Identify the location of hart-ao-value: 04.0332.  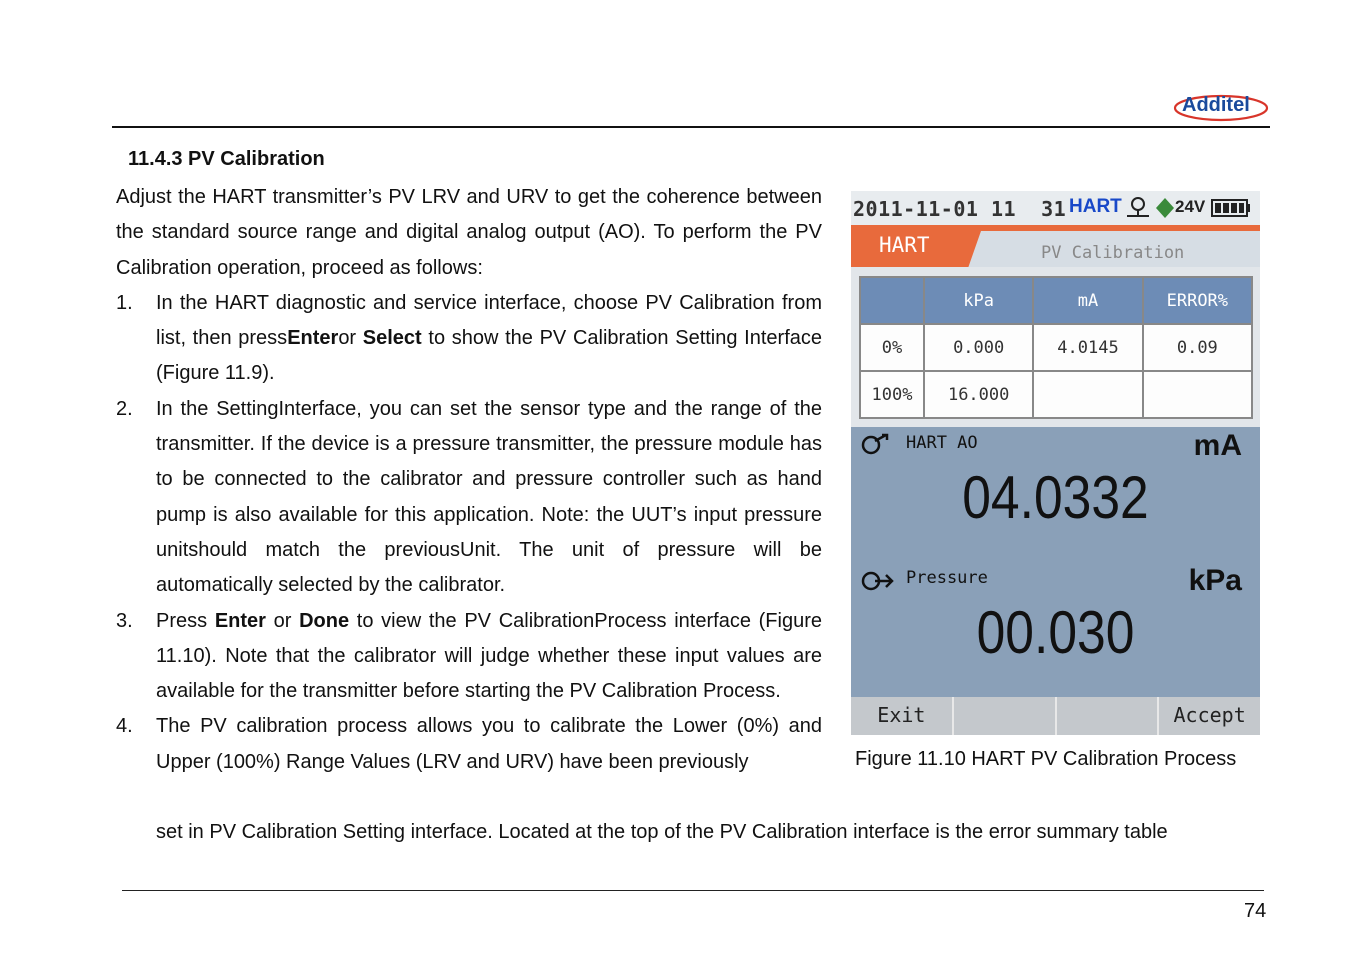
(1055, 497).